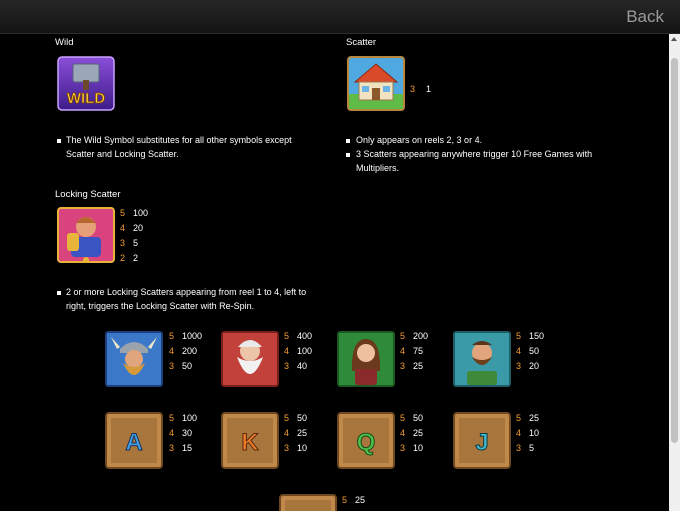 The image size is (680, 511). I want to click on letter-a-symbol-icon: A, so click(134, 440).